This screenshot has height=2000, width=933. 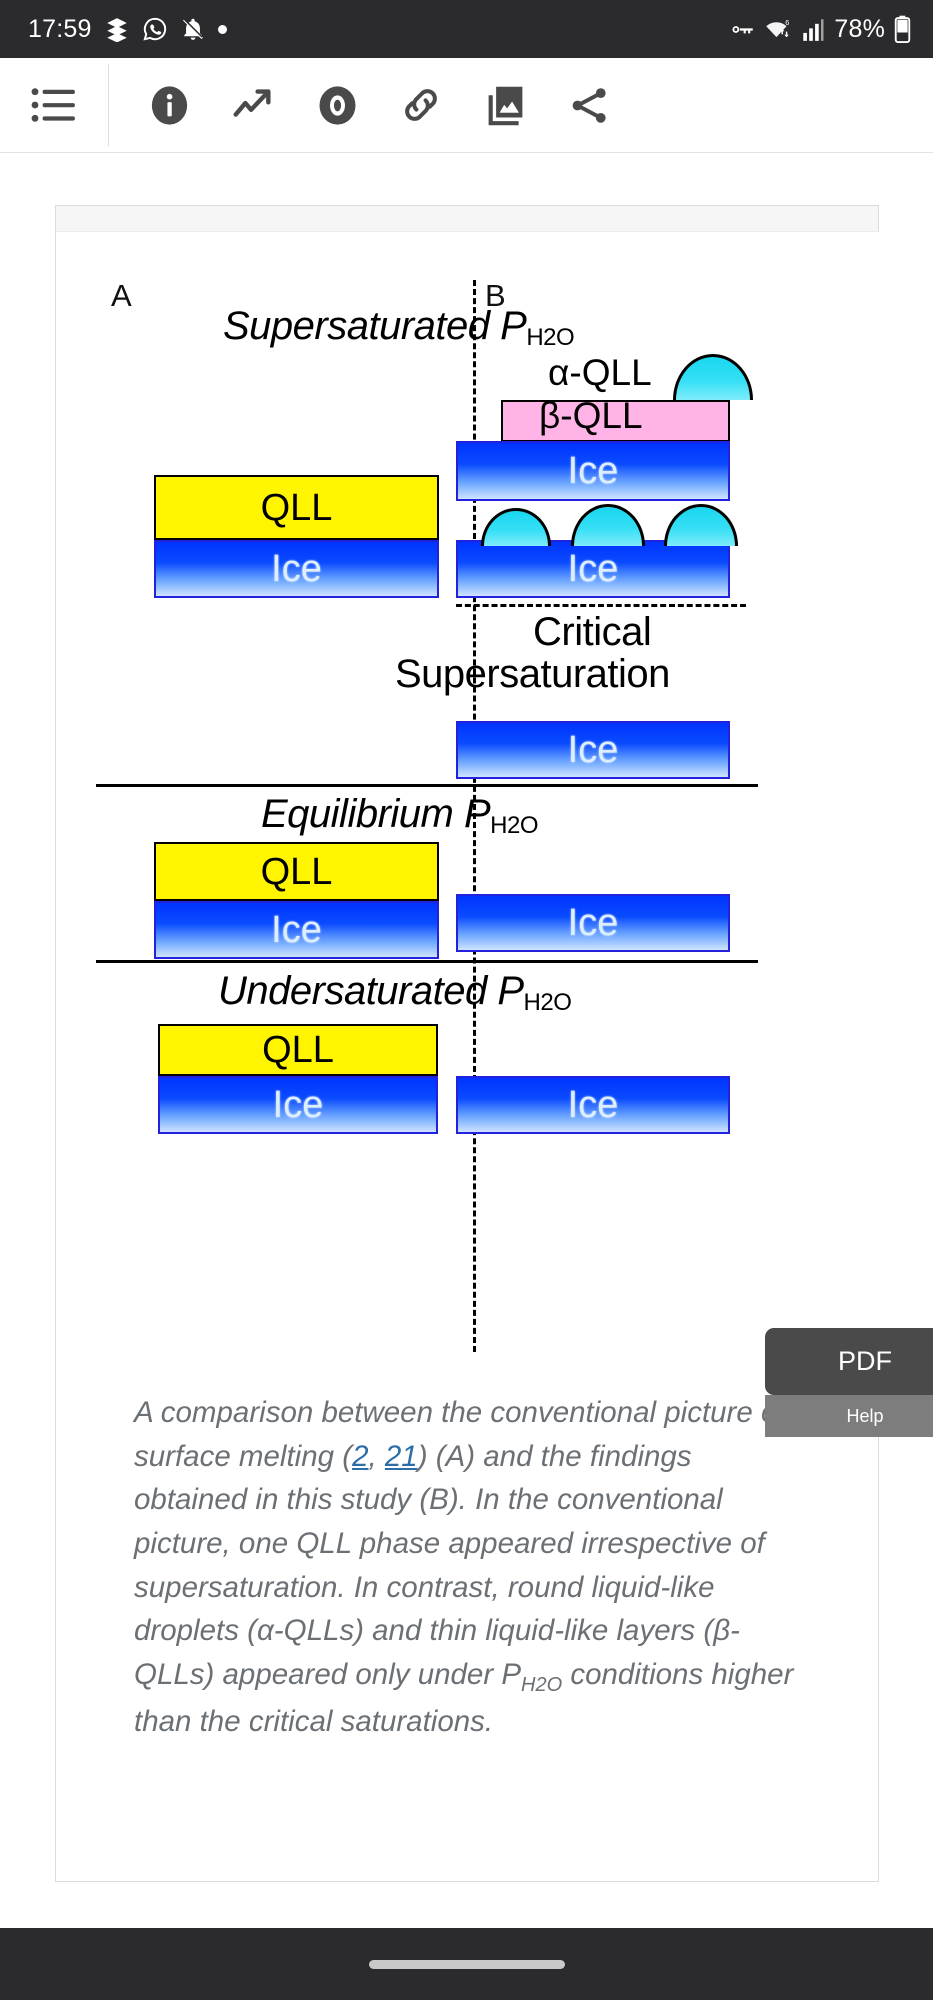 I want to click on share-icon, so click(x=589, y=105).